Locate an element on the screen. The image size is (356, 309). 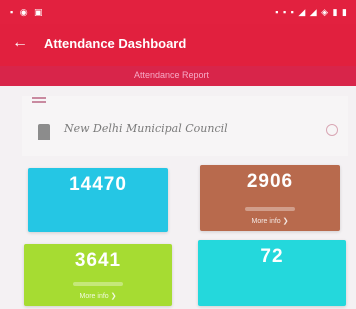
stat-card-absent: 3641 More info ❯ is located at coordinates (98, 275).